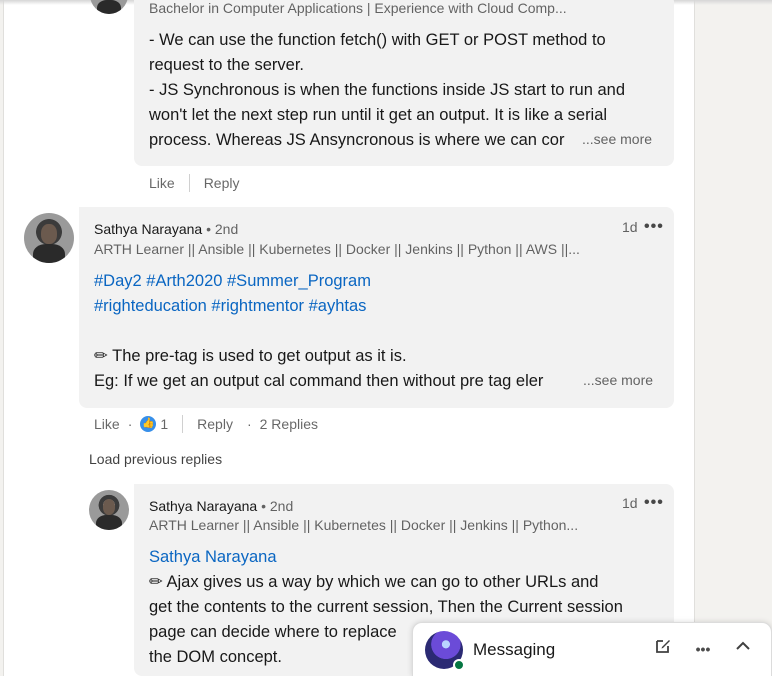 This screenshot has height=676, width=772. I want to click on hashtag-line: #righteducation #rightmentor #ayhtas, so click(376, 306).